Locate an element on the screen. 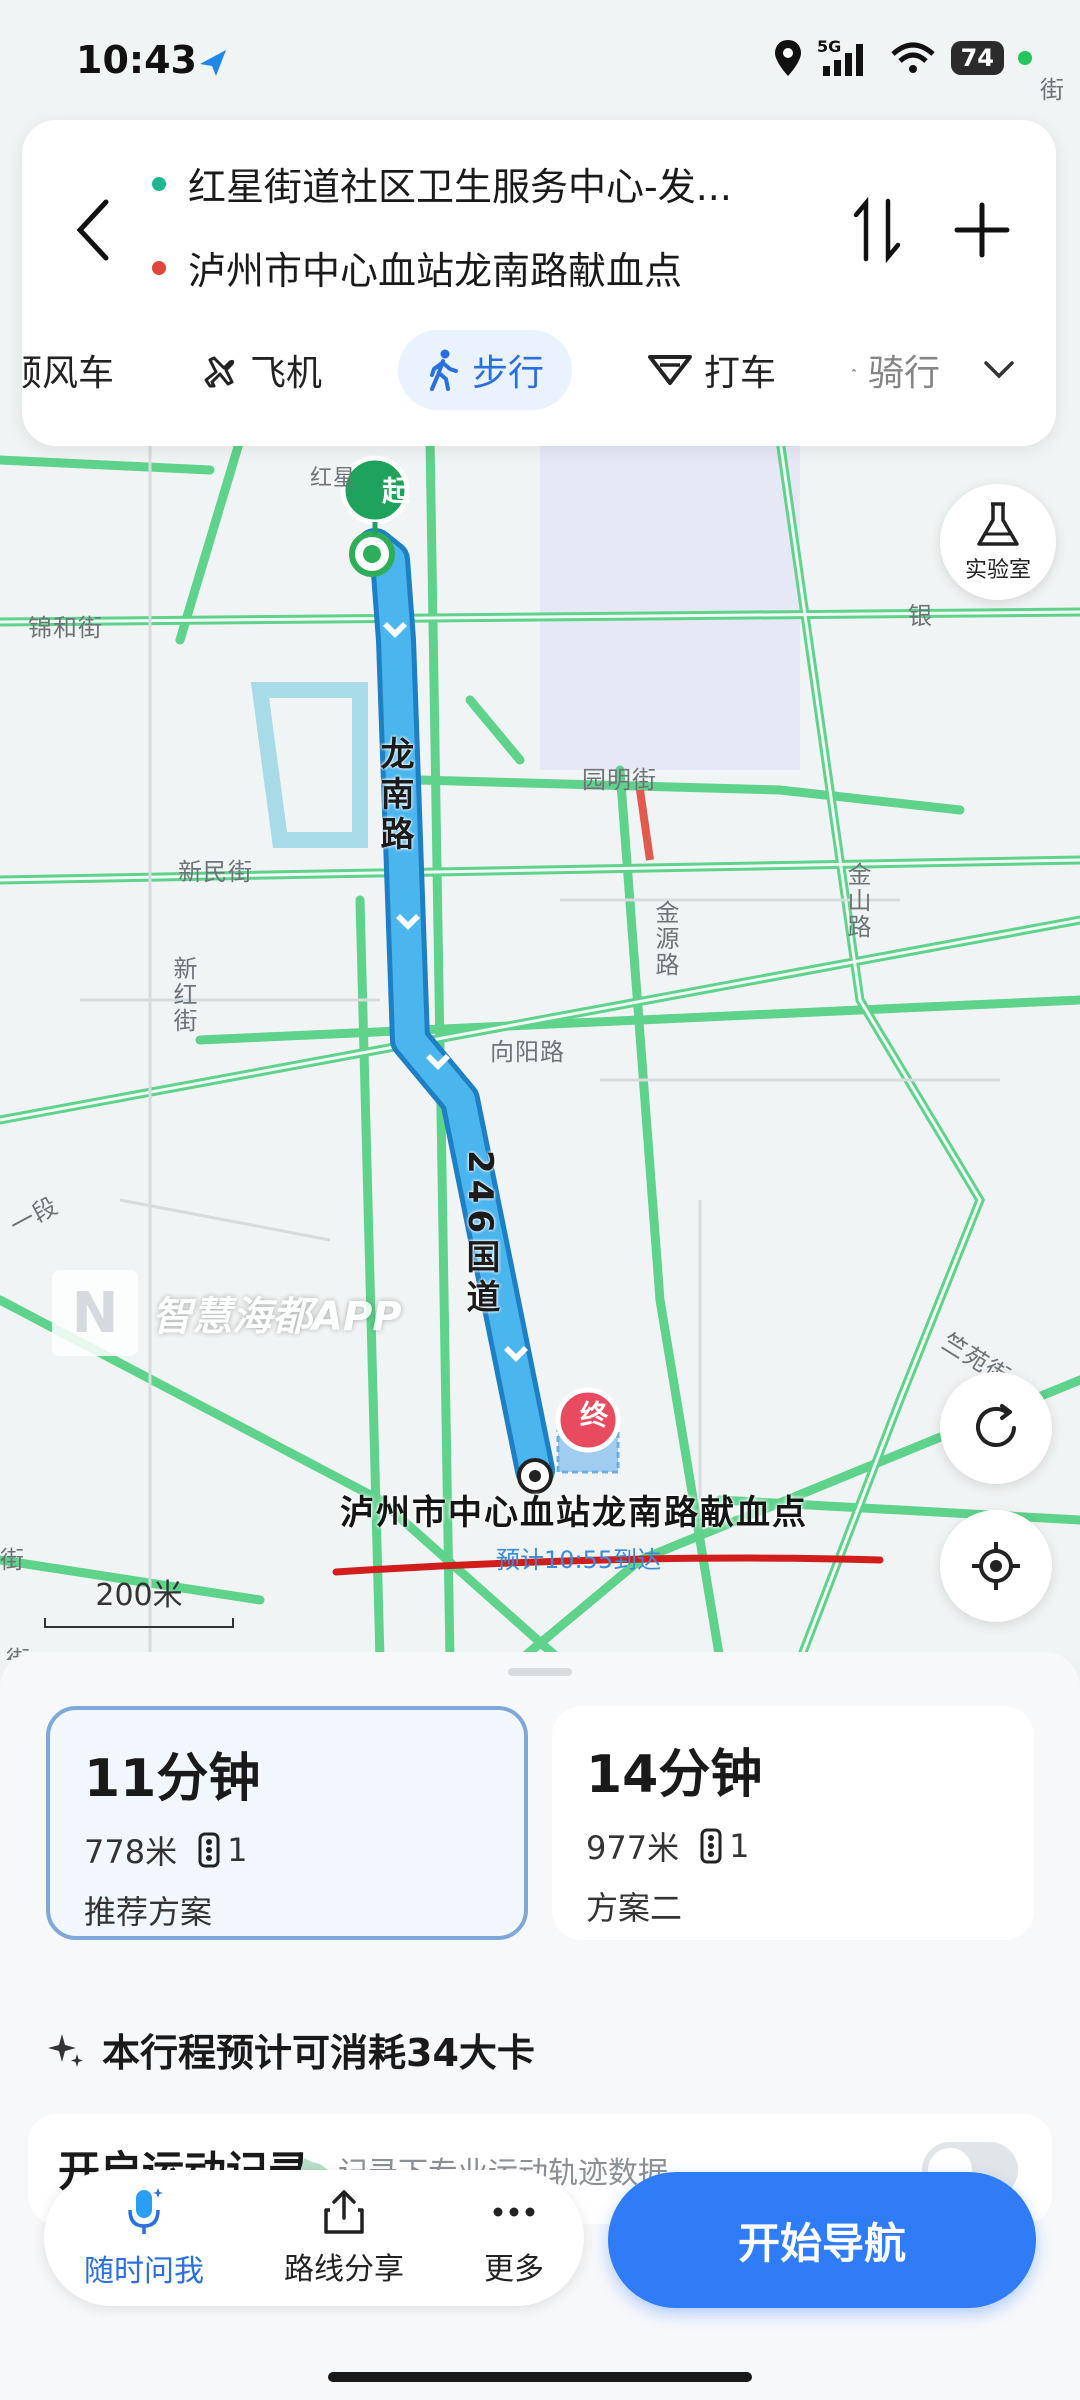 Image resolution: width=1080 pixels, height=2400 pixels. chevron-left-icon is located at coordinates (92, 230).